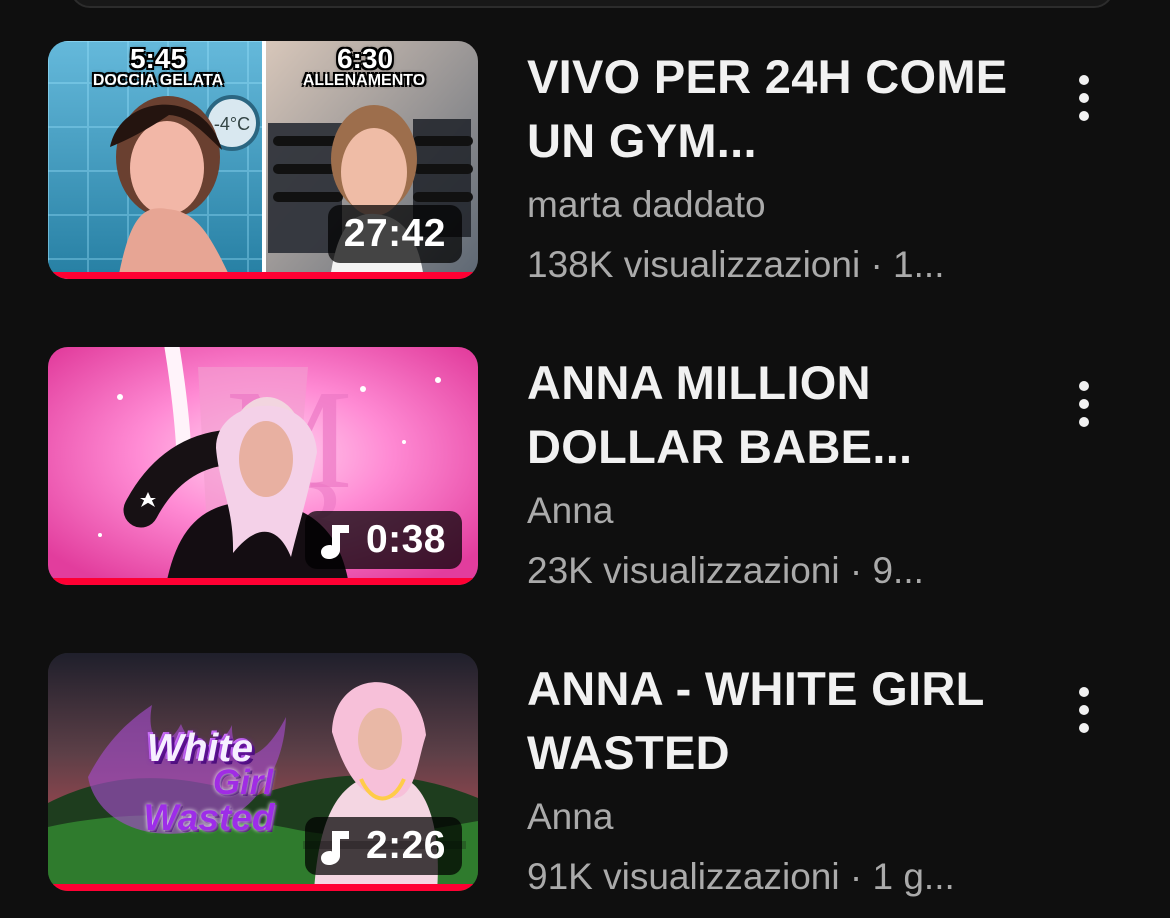 The image size is (1170, 918). I want to click on duration-badge: 27:42, so click(394, 234).